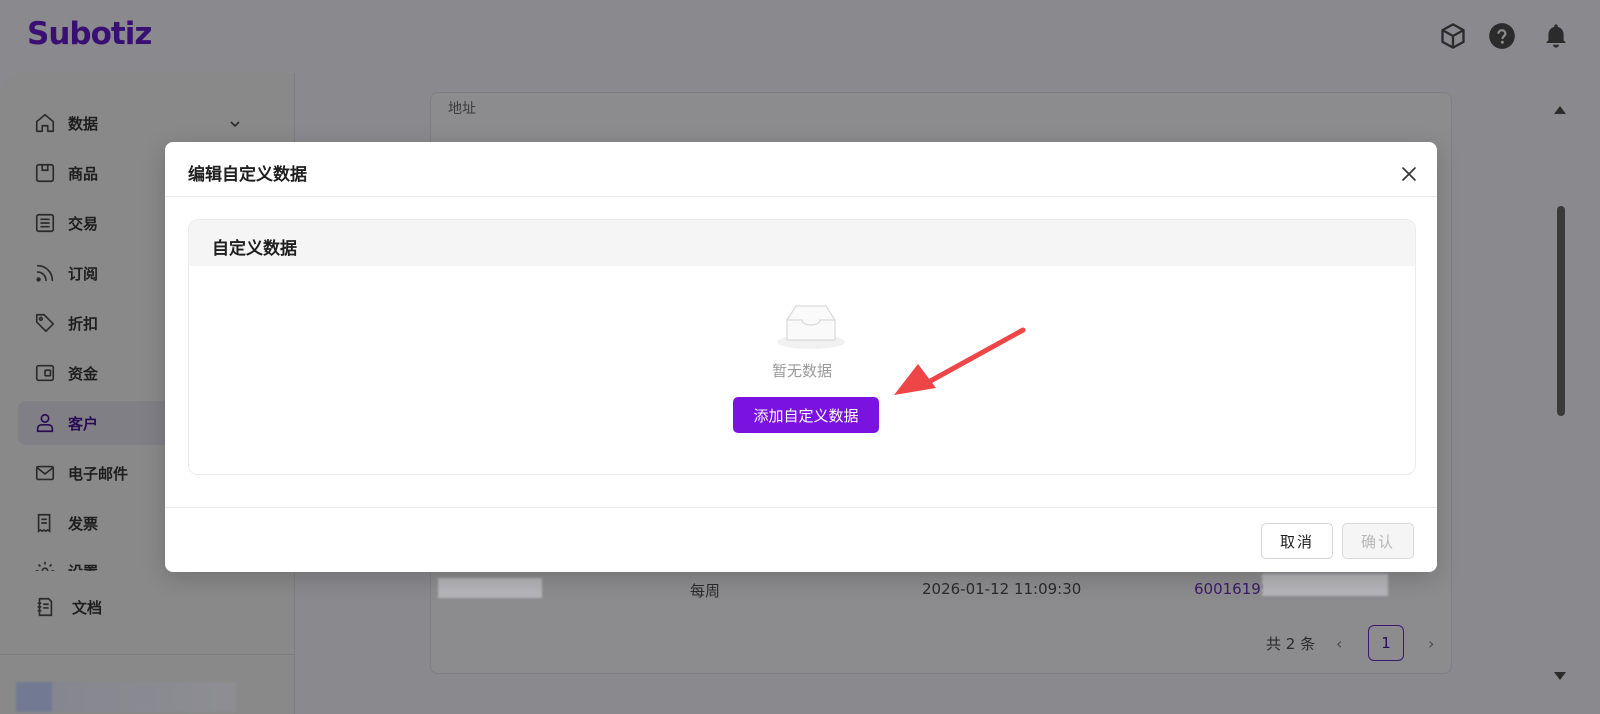 This screenshot has width=1600, height=714. I want to click on pagination-prev: ‹, so click(1339, 643).